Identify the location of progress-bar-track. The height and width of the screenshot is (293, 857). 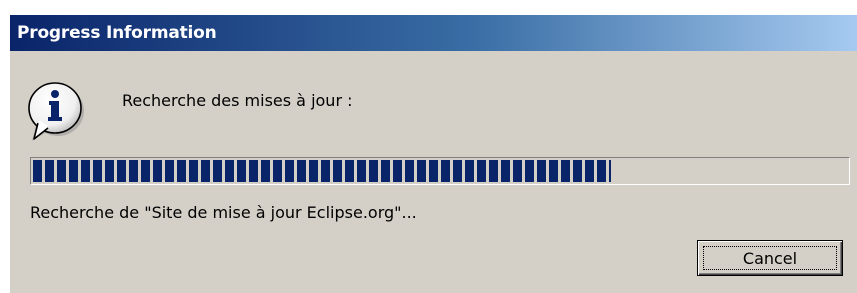
(440, 171).